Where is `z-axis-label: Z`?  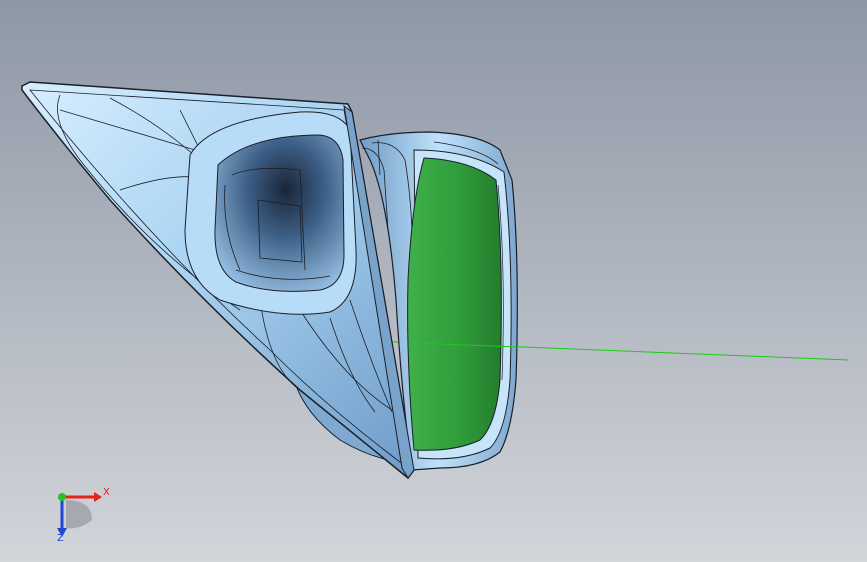
z-axis-label: Z is located at coordinates (60, 538).